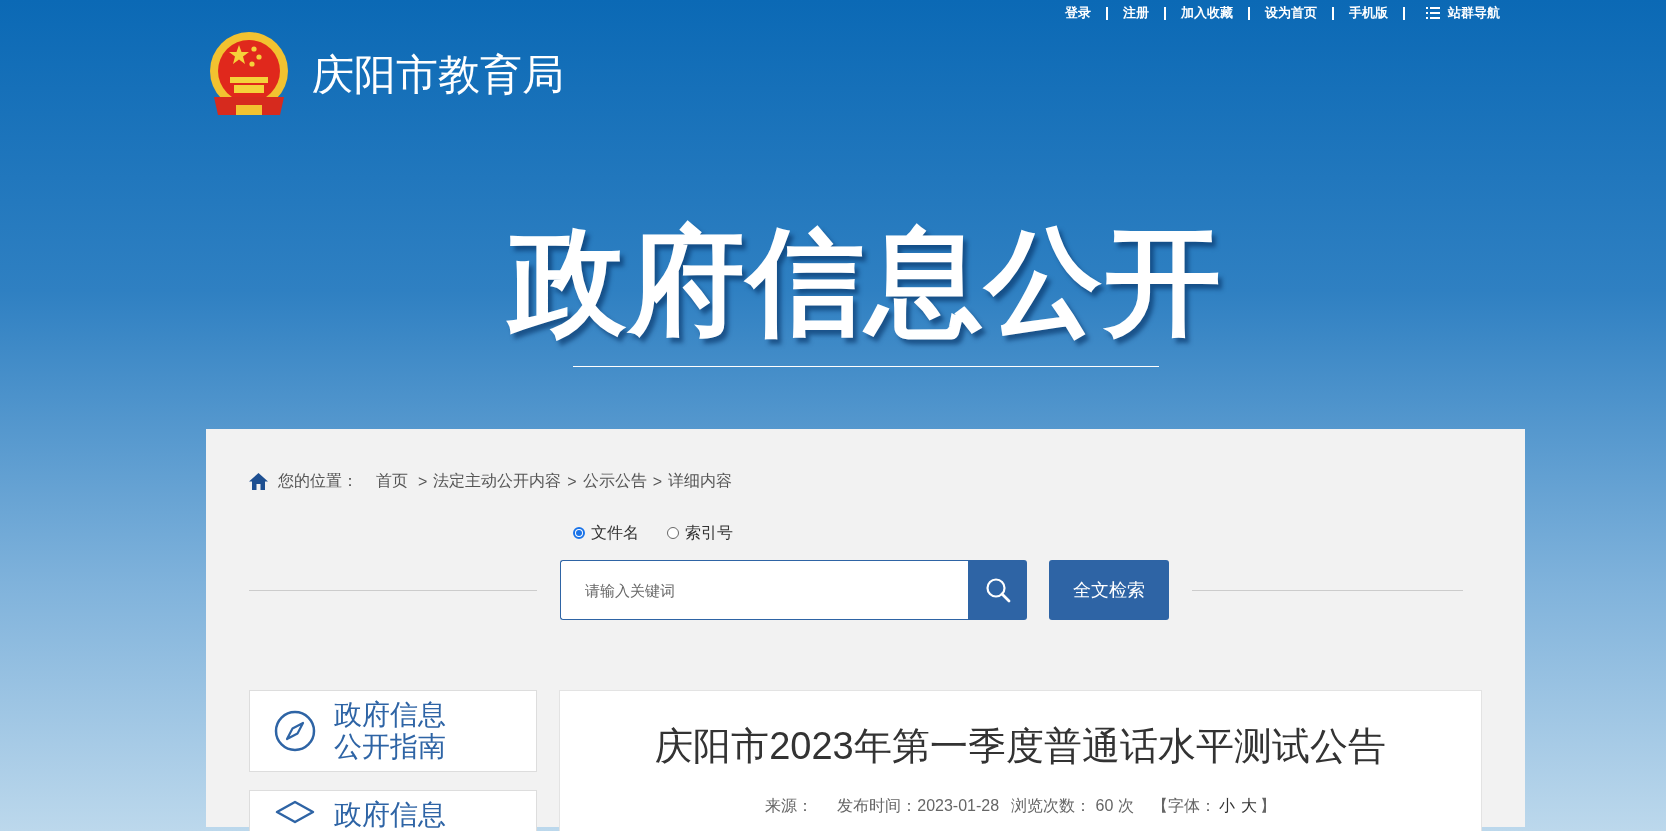 This screenshot has height=831, width=1666. What do you see at coordinates (700, 481) in the screenshot?
I see `breadcrumb-link: 详细内容` at bounding box center [700, 481].